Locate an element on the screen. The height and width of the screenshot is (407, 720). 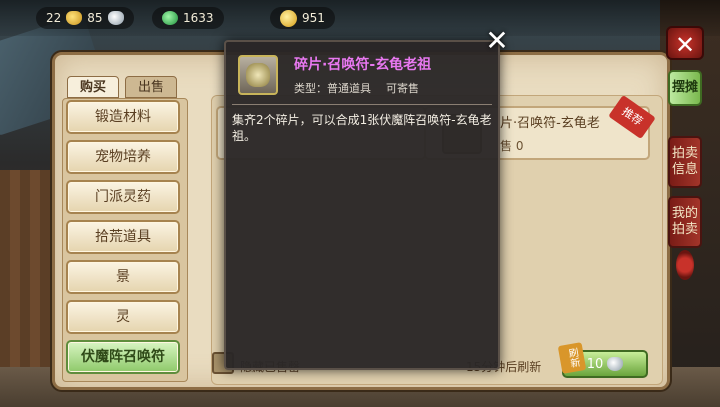
tab-my-auction-label: 我的拍卖 is located at coordinates (684, 221).